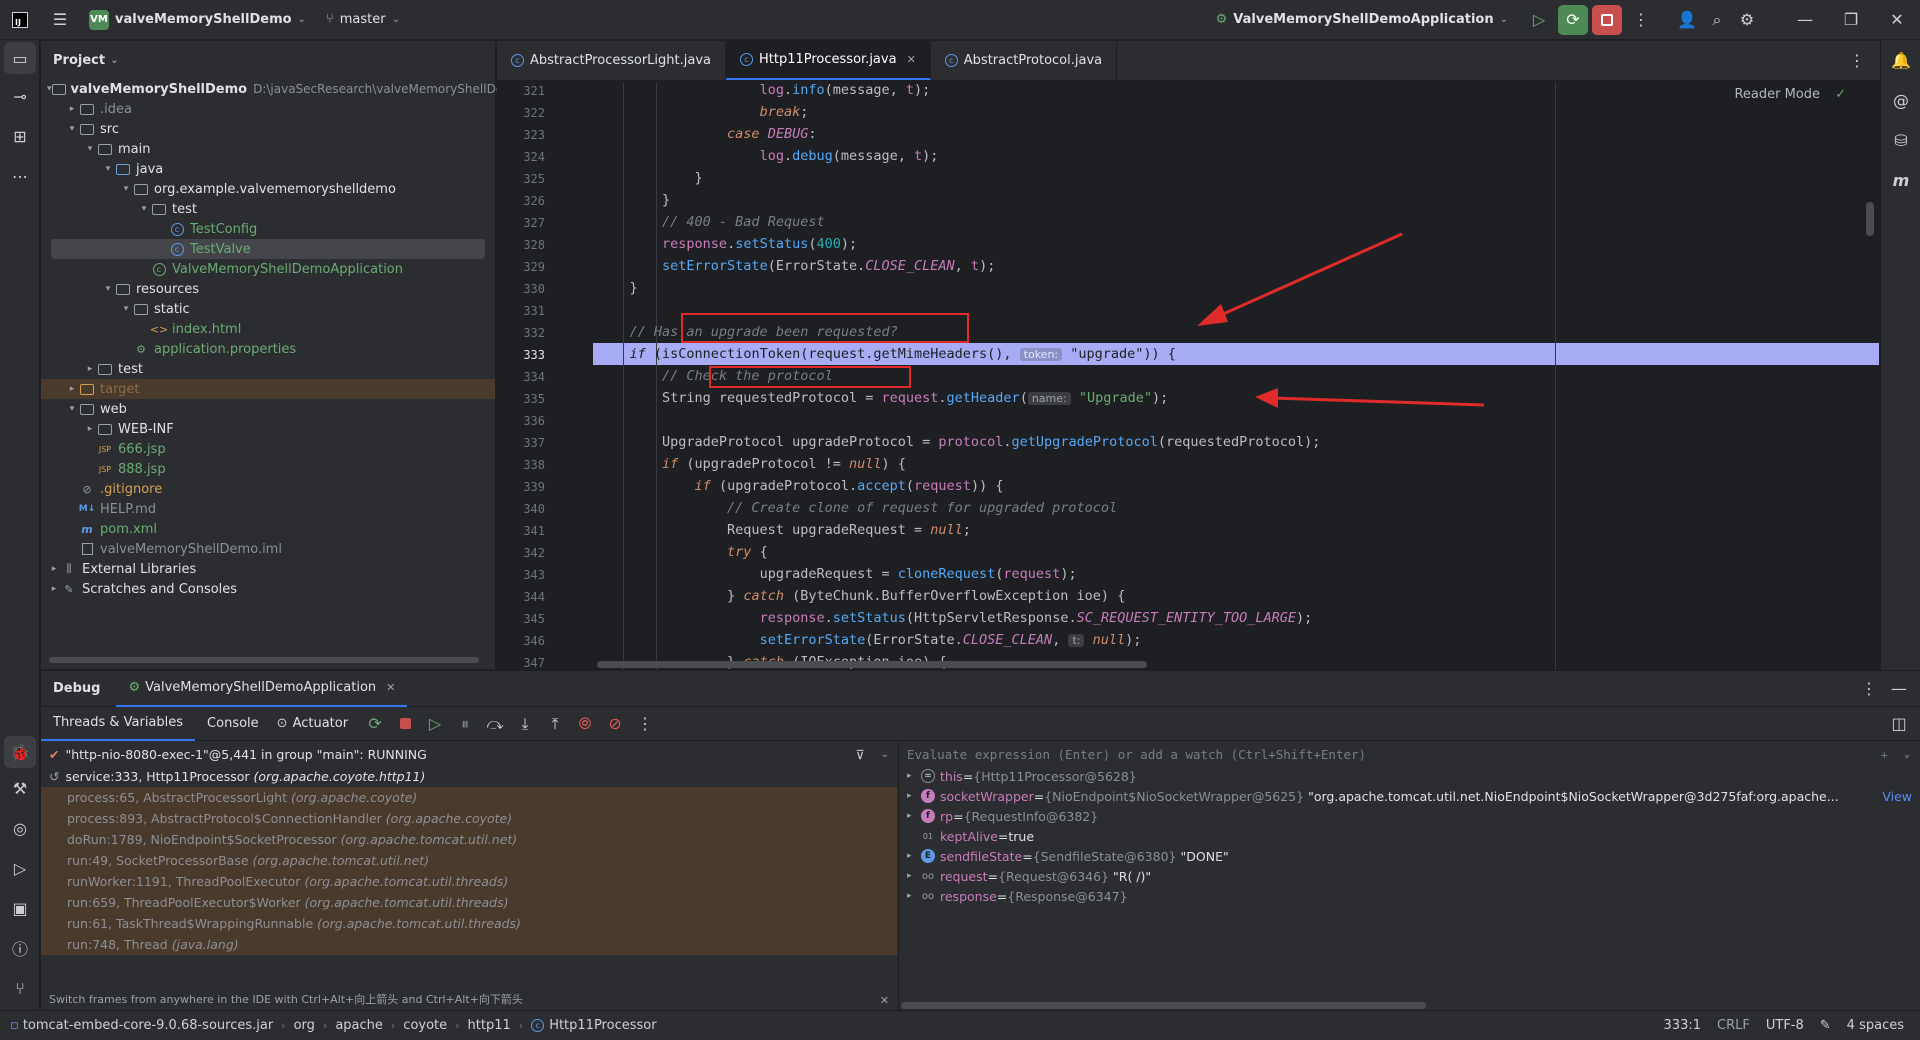 The width and height of the screenshot is (1920, 1040). Describe the element at coordinates (268, 129) in the screenshot. I see `tree-item: ▾ src` at that location.